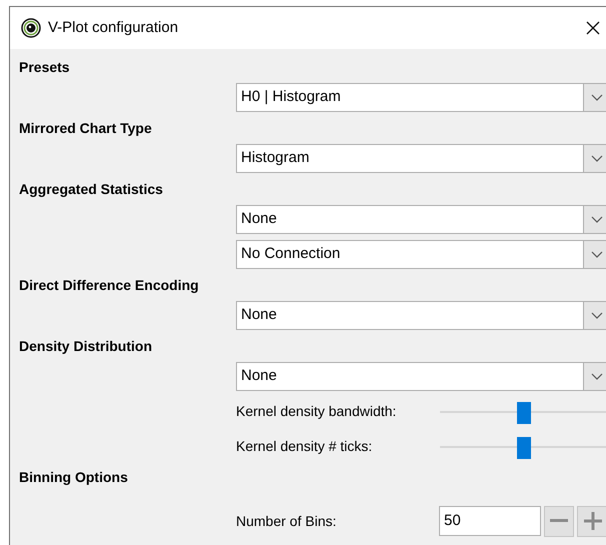 This screenshot has height=545, width=606. Describe the element at coordinates (490, 521) in the screenshot. I see `number-field: 50` at that location.